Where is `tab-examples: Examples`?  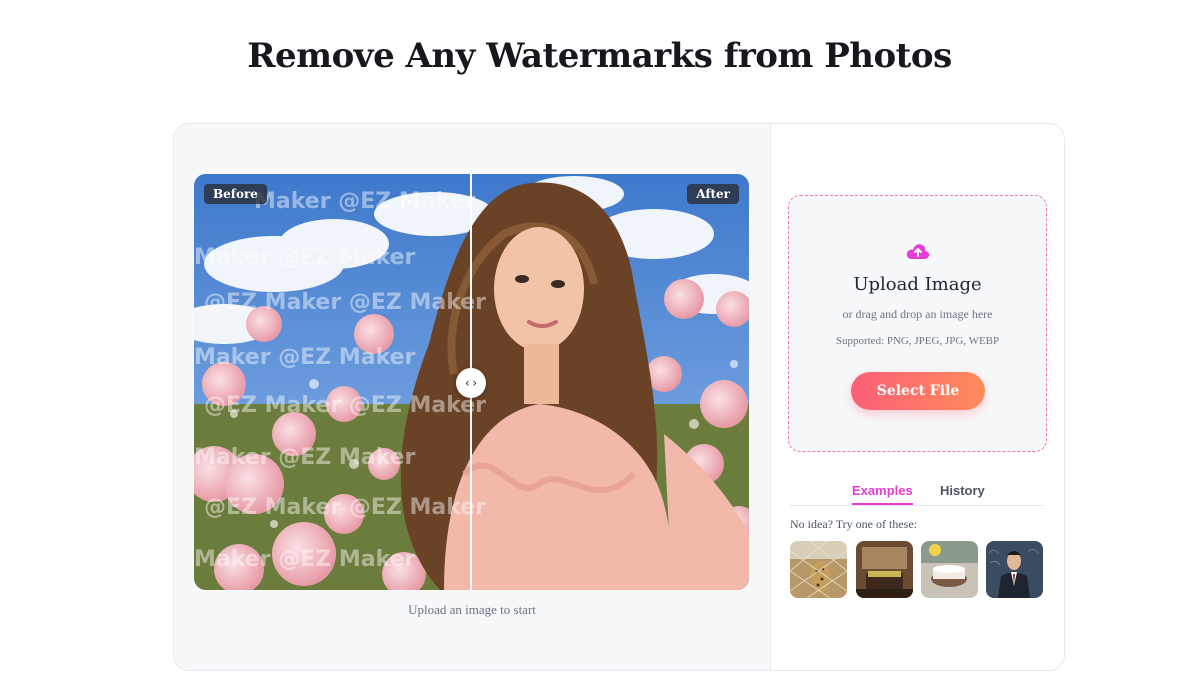 tab-examples: Examples is located at coordinates (882, 494).